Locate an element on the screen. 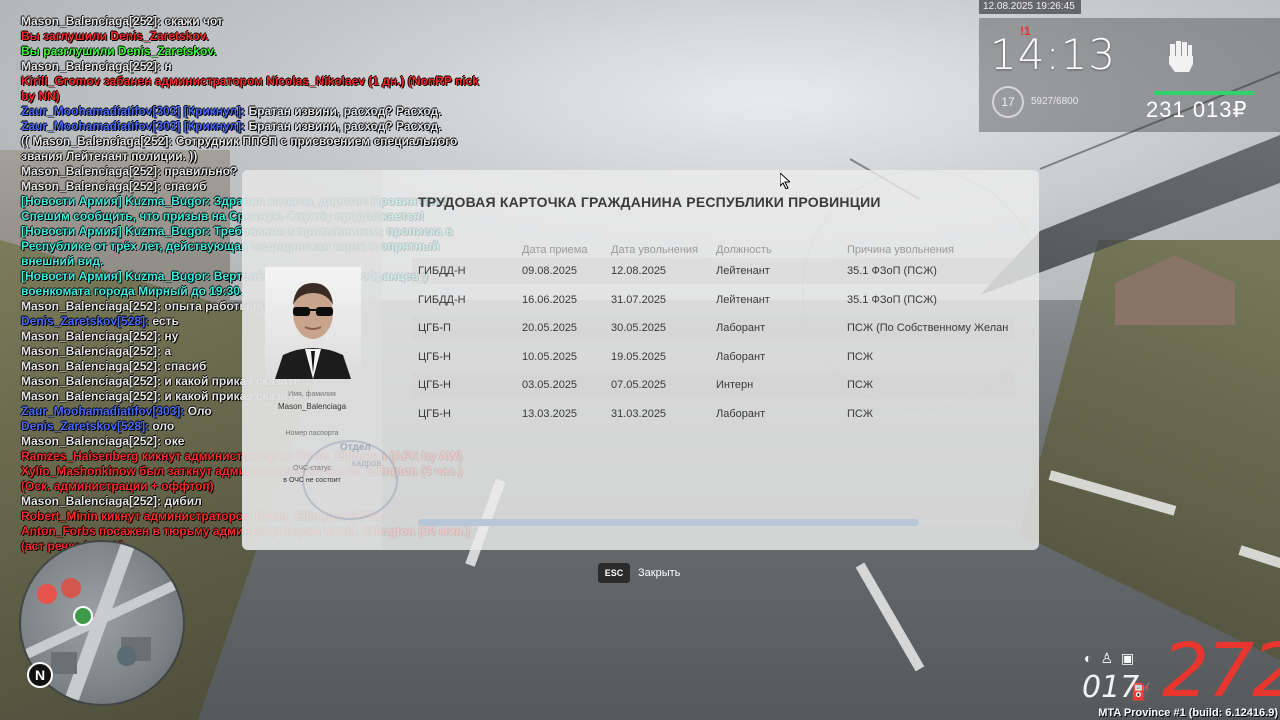 This screenshot has width=1280, height=720. chat-message: Mason_Balenciaga[252]: скажи чот is located at coordinates (122, 21).